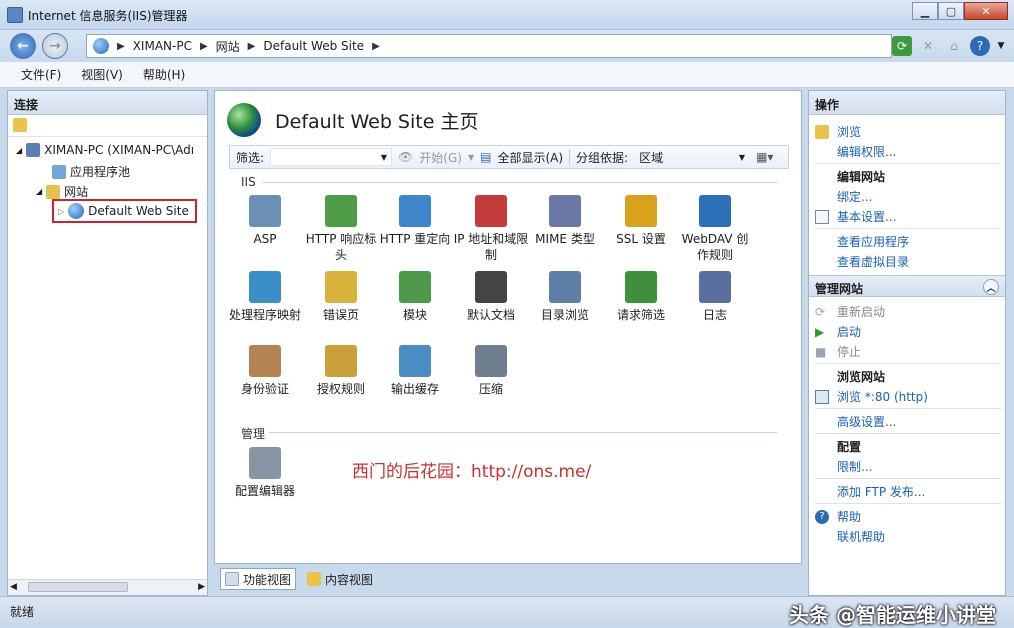 This screenshot has height=628, width=1014. Describe the element at coordinates (78, 587) in the screenshot. I see `scroll-thumb` at that location.